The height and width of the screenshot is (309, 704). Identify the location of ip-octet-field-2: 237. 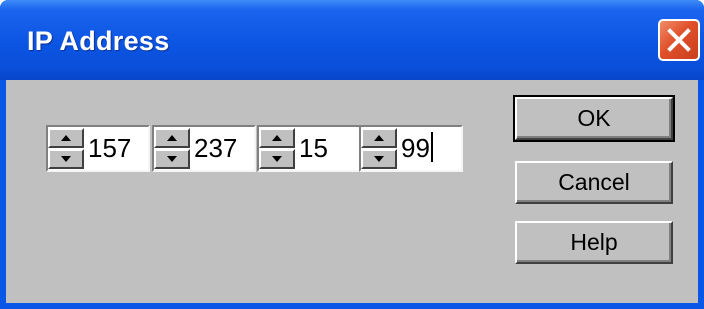
(204, 148).